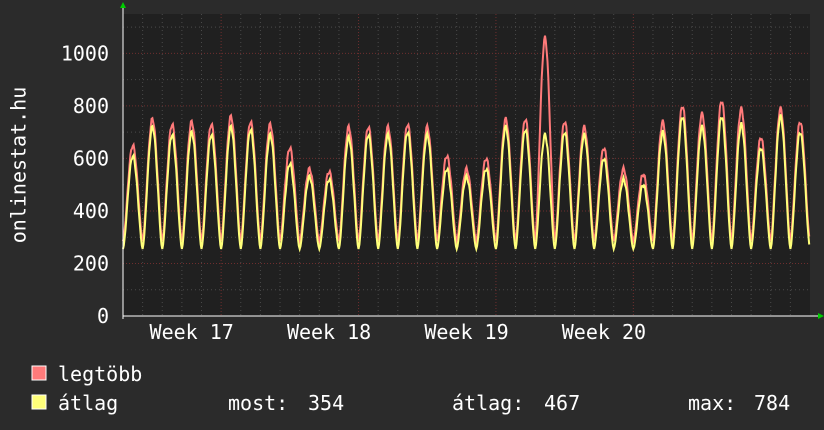 The height and width of the screenshot is (430, 824). Describe the element at coordinates (329, 332) in the screenshot. I see `x-tick-label: Week 18` at that location.